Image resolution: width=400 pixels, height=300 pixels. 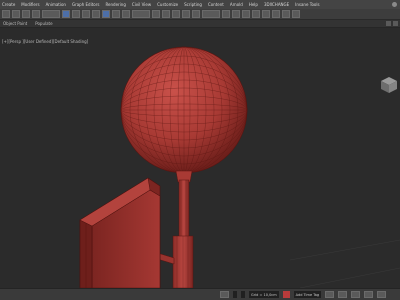 I want to click on menu-graph-editors: Graph Editors, so click(x=85, y=4).